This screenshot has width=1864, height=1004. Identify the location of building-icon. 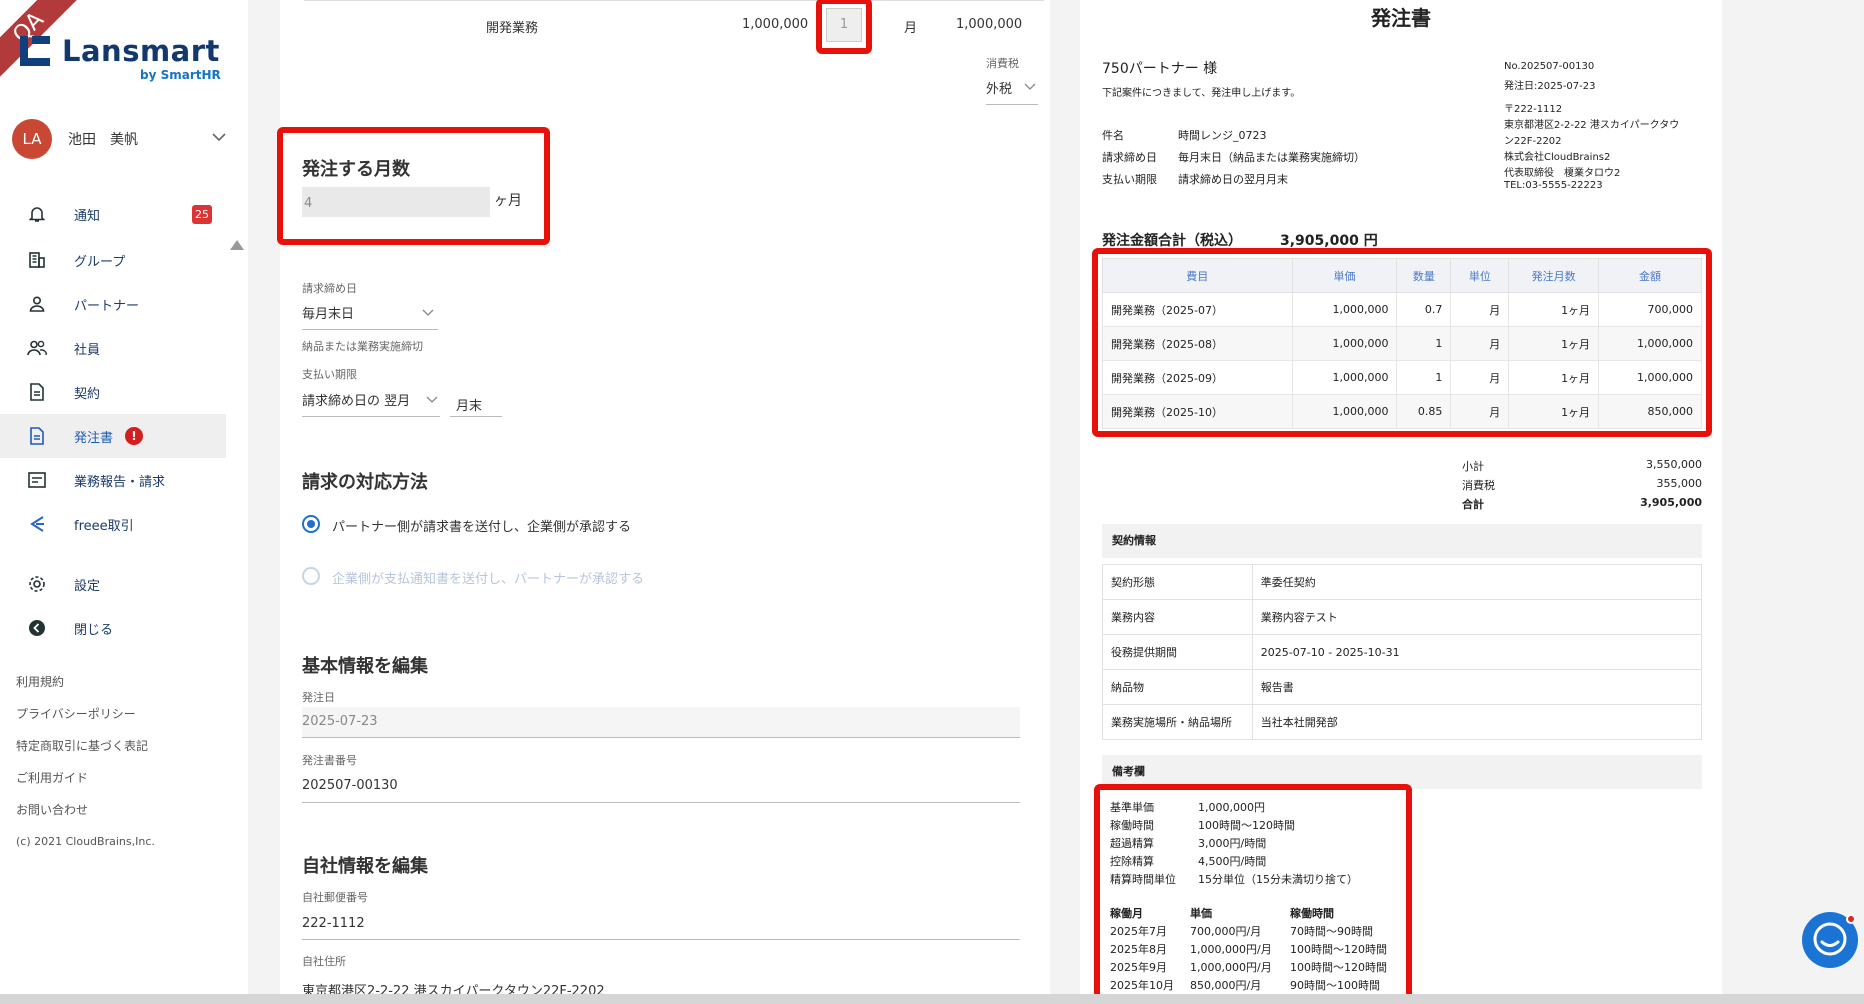
(37, 260).